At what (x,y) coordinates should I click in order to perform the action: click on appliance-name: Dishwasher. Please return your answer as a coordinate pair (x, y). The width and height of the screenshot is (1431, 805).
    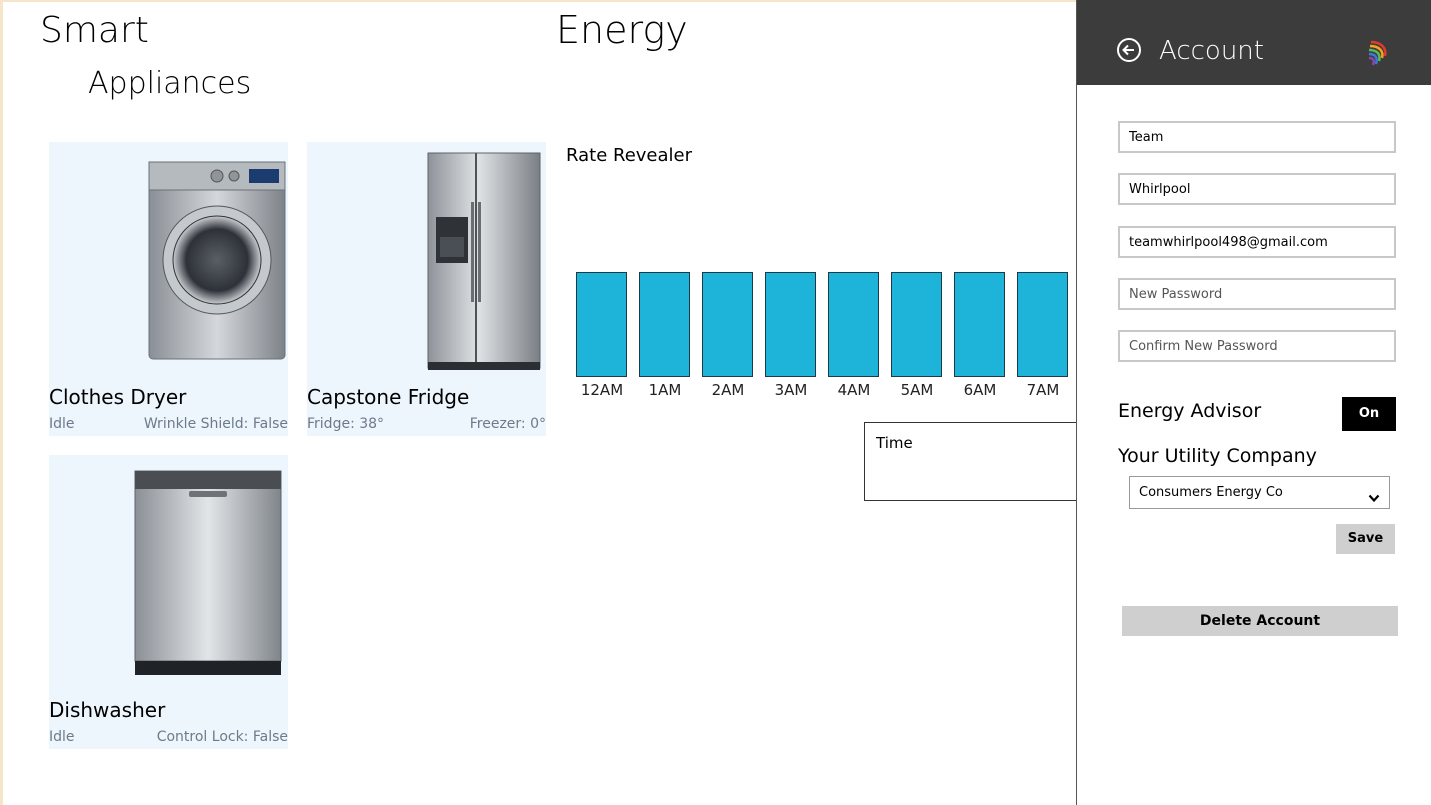
    Looking at the image, I should click on (107, 710).